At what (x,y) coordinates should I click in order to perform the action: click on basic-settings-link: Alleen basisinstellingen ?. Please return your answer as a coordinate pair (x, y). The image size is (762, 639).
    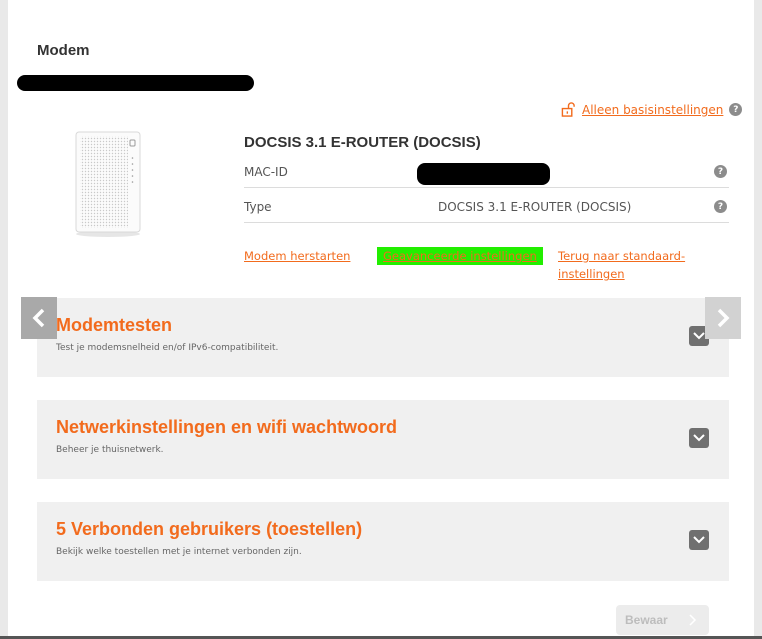
    Looking at the image, I should click on (652, 109).